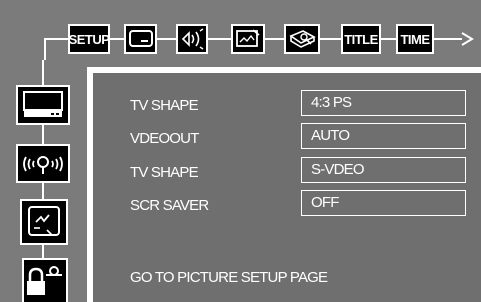  What do you see at coordinates (164, 105) in the screenshot?
I see `setting-label-tv-shape: TV SHAPE` at bounding box center [164, 105].